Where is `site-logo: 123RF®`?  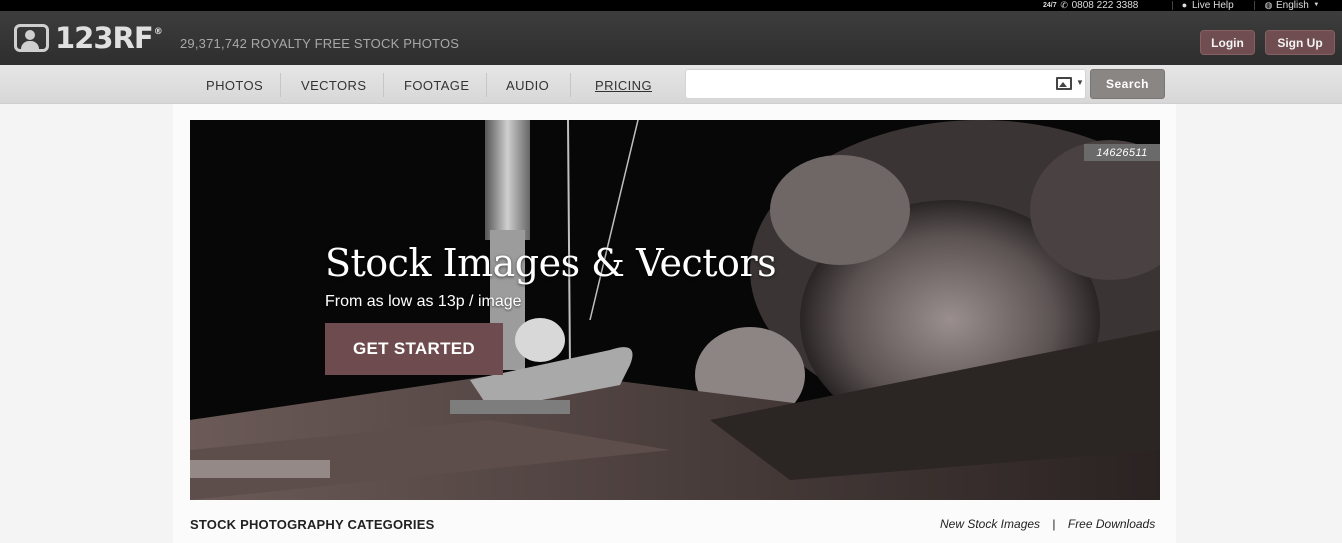
site-logo: 123RF® is located at coordinates (88, 38).